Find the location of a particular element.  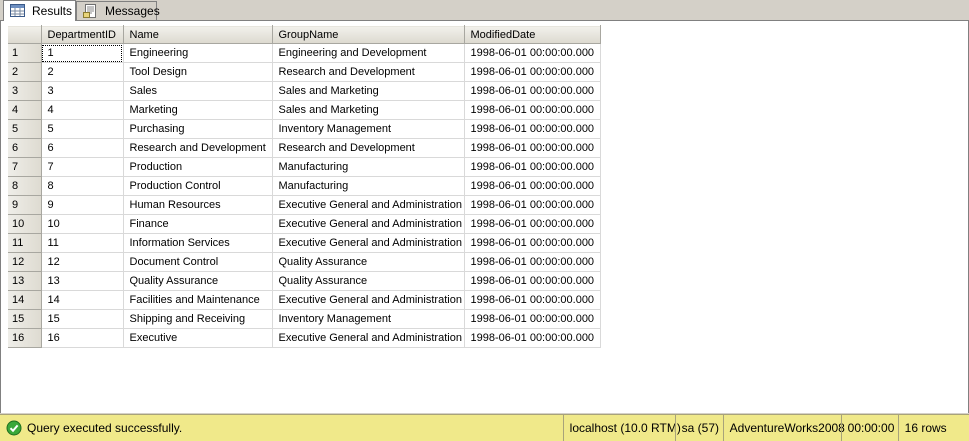

cell-departmentid: 3 is located at coordinates (82, 91).